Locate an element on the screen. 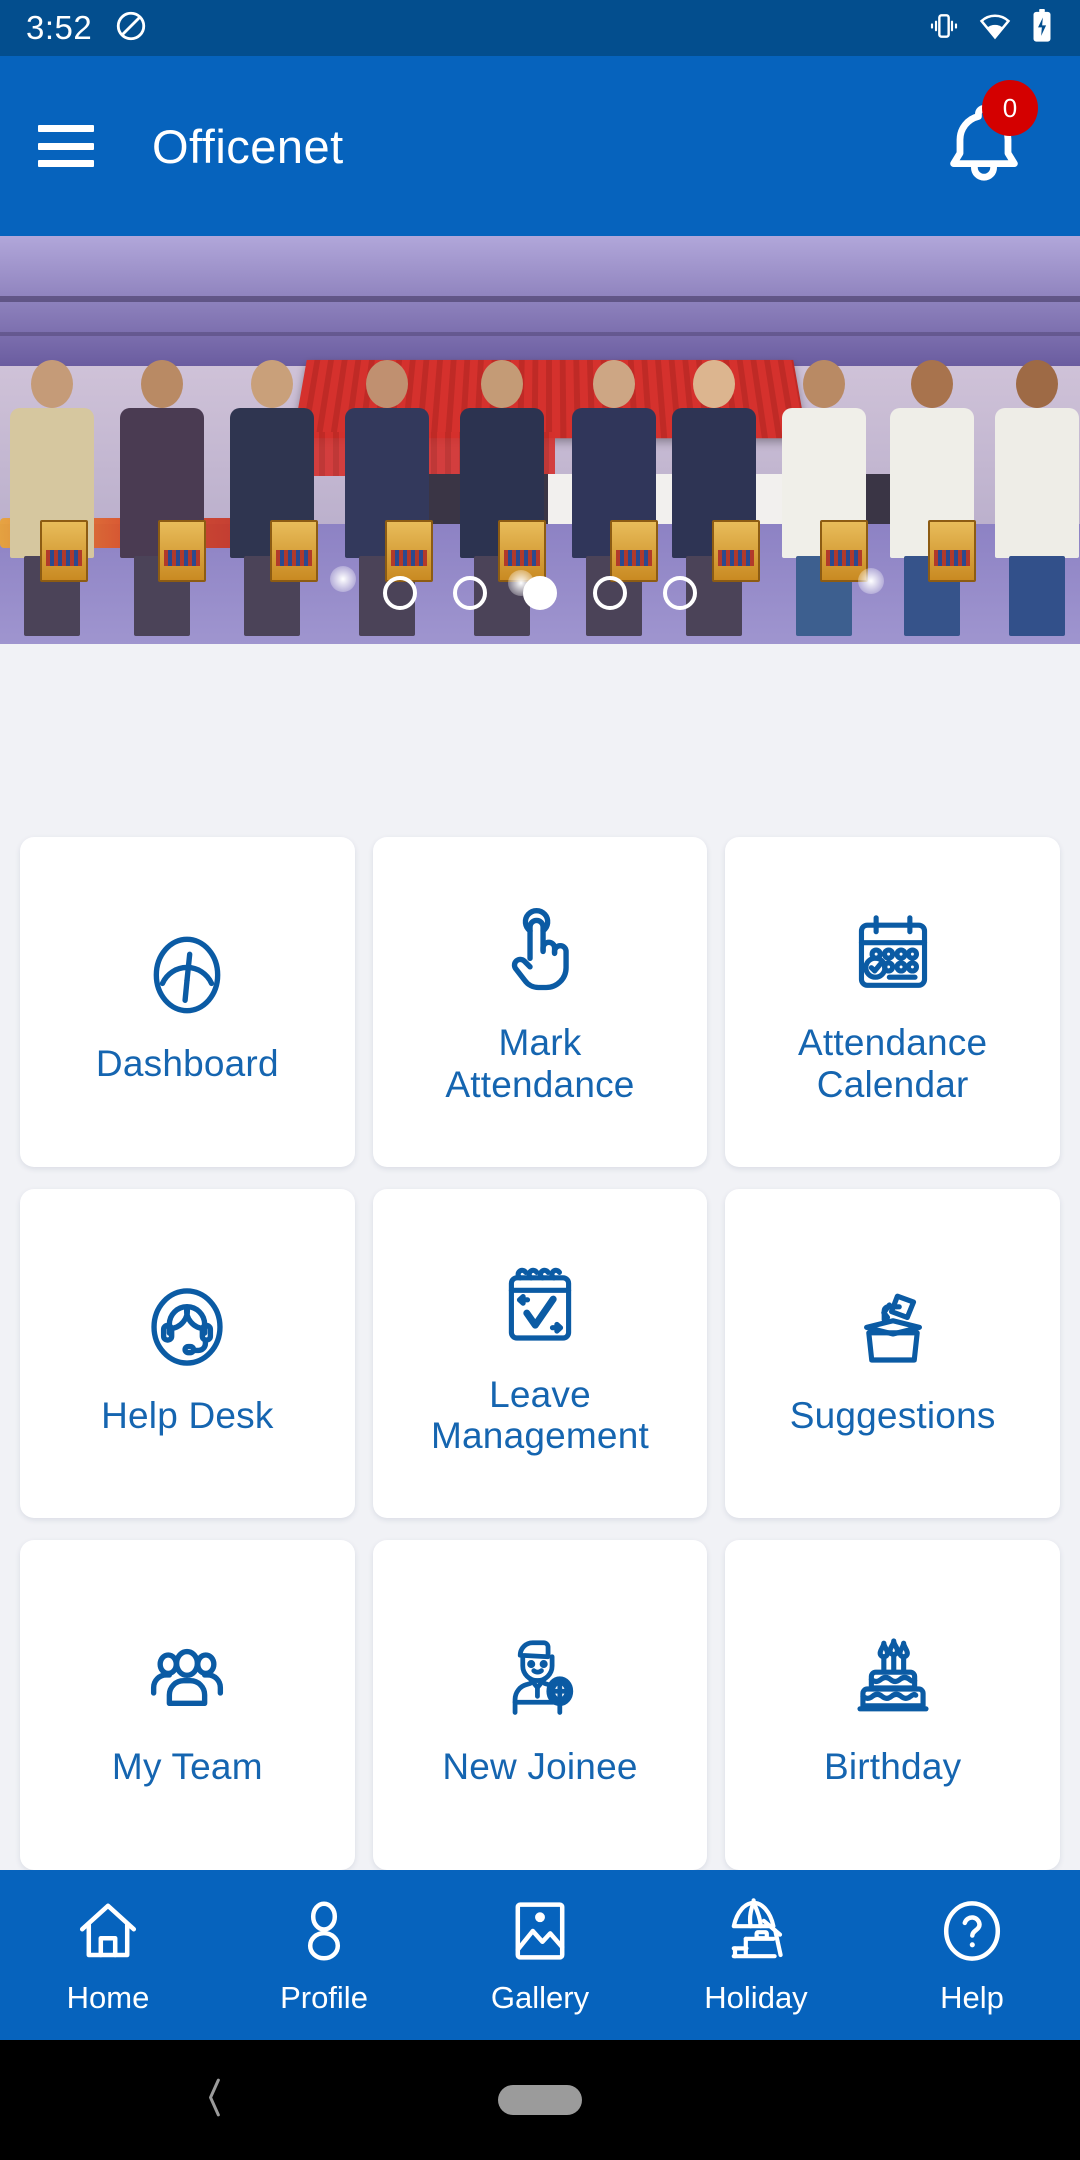  calendar-check-icon is located at coordinates (893, 953).